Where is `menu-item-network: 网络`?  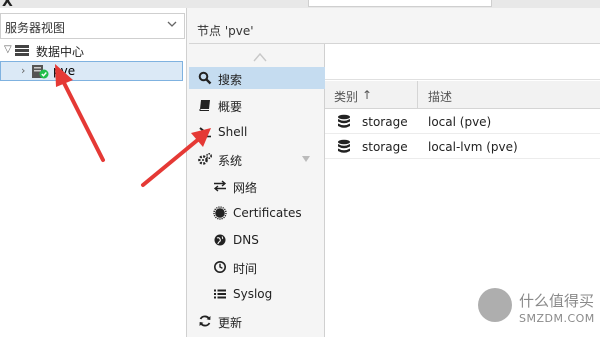
menu-item-network: 网络 is located at coordinates (257, 186).